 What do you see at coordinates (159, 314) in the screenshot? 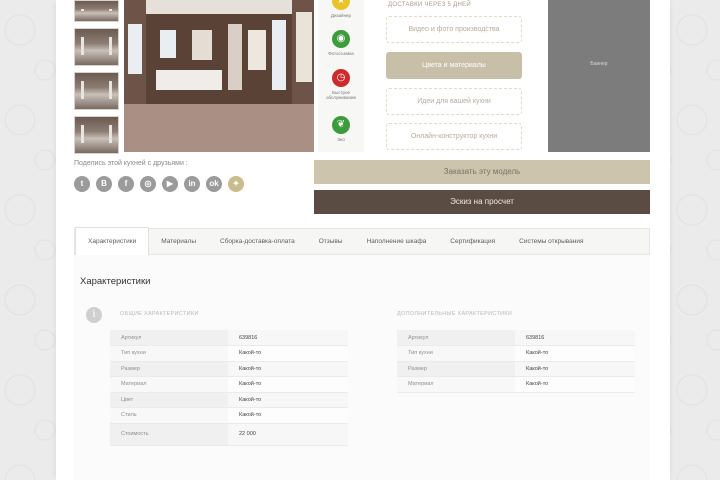
I see `general-group-title: ОБЩИЕ ХАРАКТЕРИСТИКИ` at bounding box center [159, 314].